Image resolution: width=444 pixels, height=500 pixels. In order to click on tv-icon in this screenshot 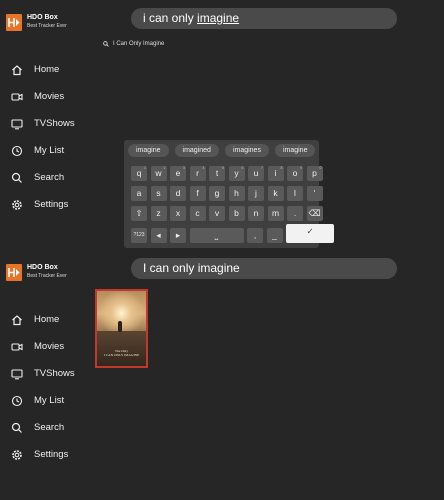, I will do `click(17, 374)`.